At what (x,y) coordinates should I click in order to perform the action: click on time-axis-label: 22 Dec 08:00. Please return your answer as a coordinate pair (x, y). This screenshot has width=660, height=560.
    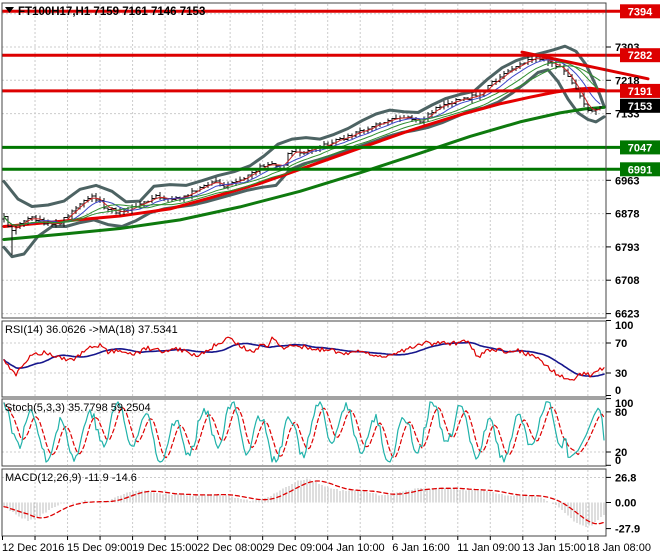
    Looking at the image, I should click on (229, 548).